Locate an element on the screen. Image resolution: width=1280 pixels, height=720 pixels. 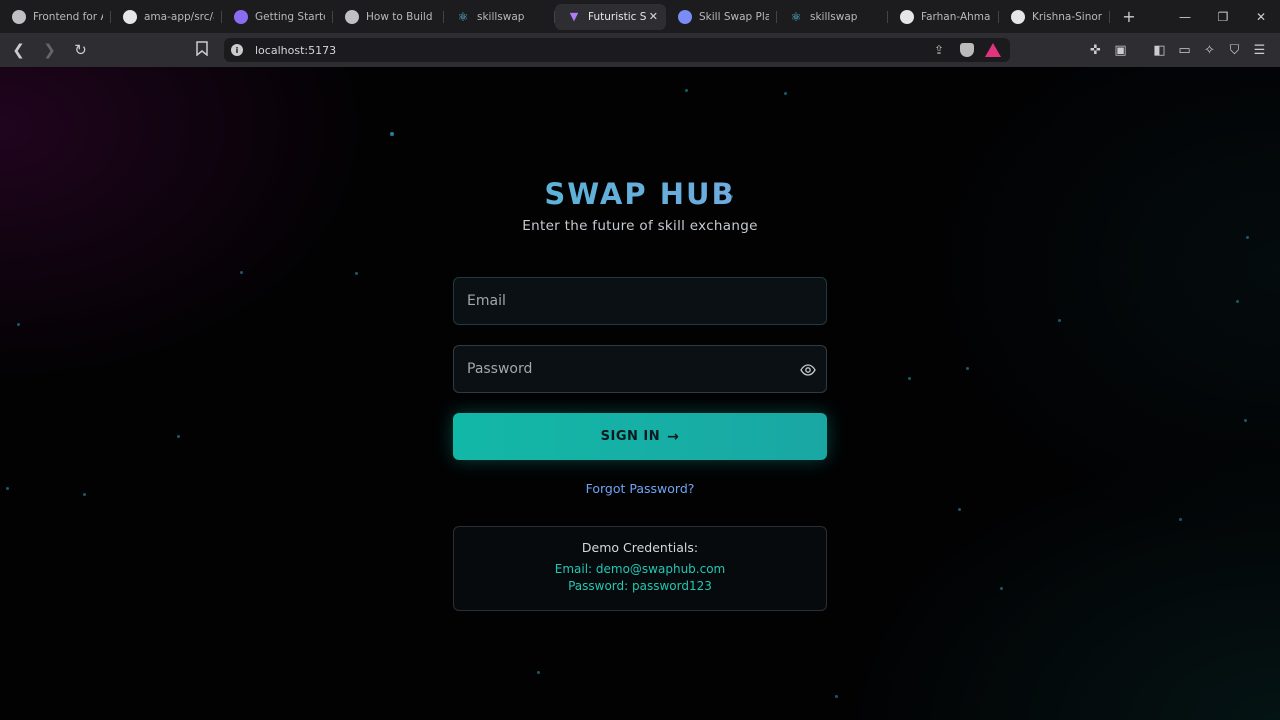
demo-heading: Demo Credentials: is located at coordinates (640, 547).